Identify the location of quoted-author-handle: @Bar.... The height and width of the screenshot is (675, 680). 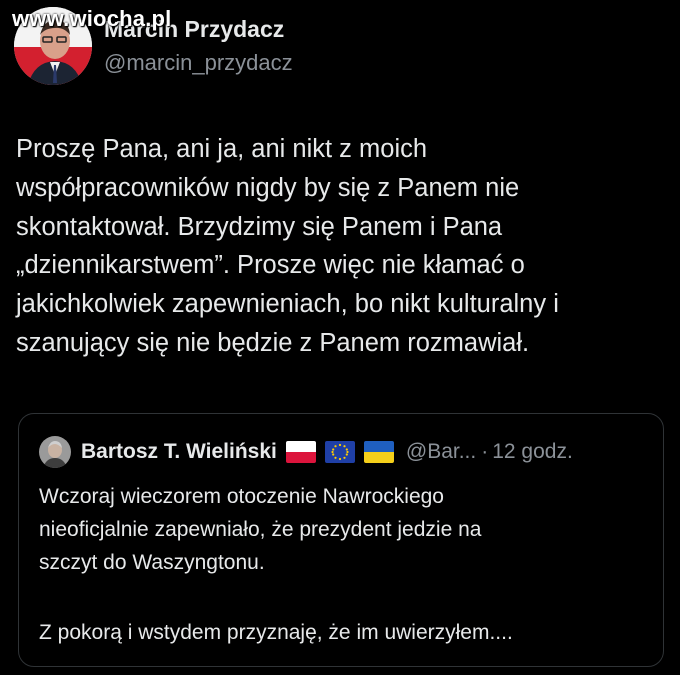
(441, 452).